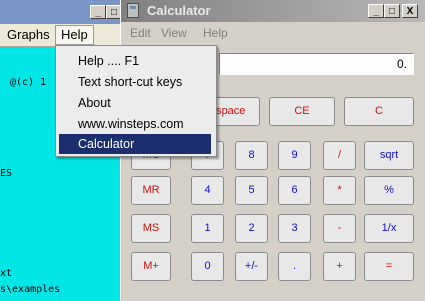 This screenshot has width=425, height=301. What do you see at coordinates (6, 173) in the screenshot?
I see `output-text-line: ES` at bounding box center [6, 173].